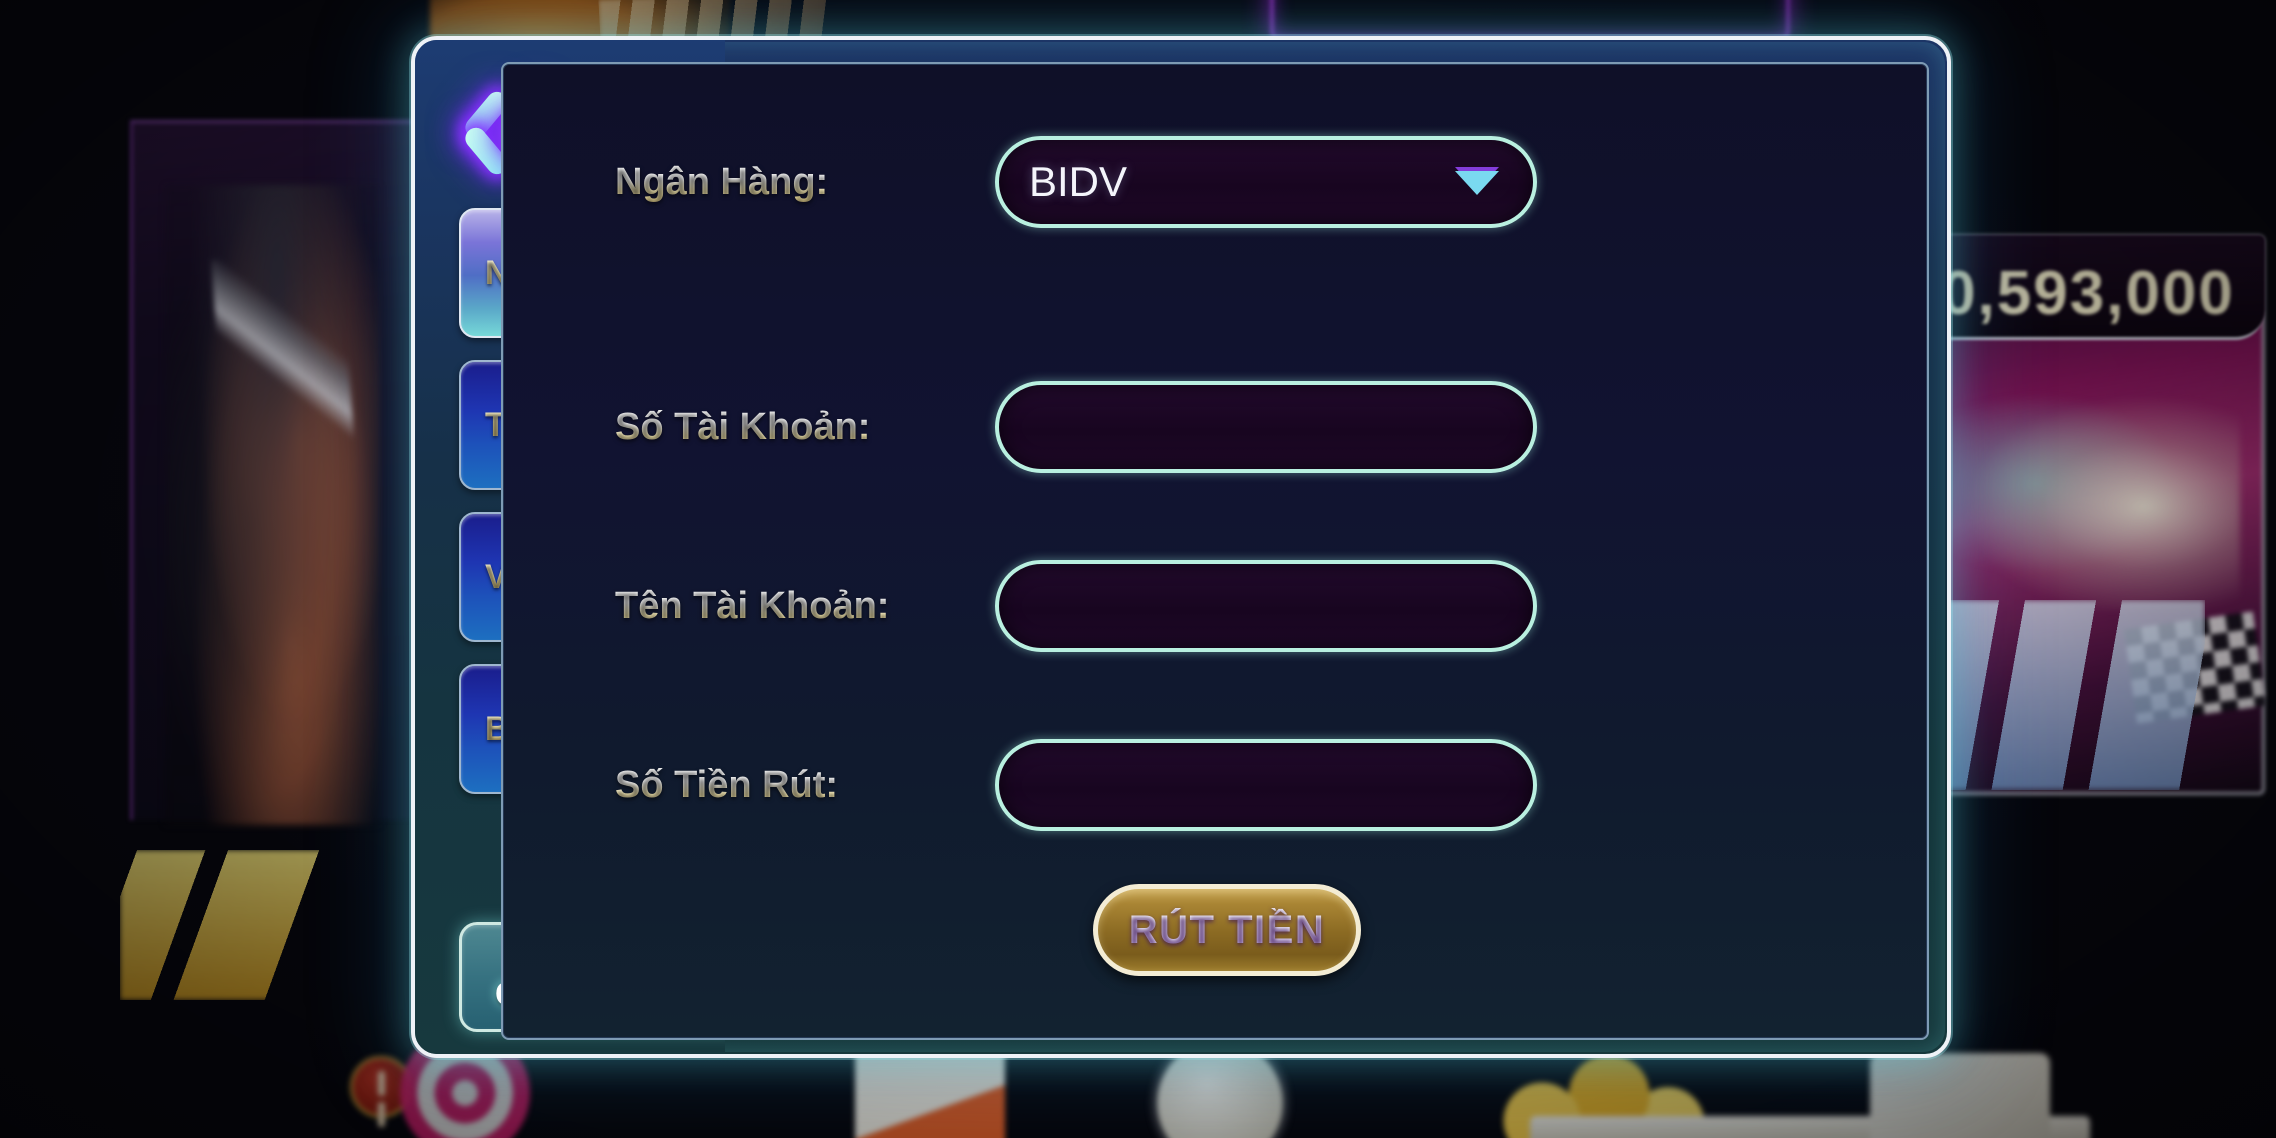 This screenshot has width=2276, height=1138. What do you see at coordinates (1078, 181) in the screenshot?
I see `bank-select-value: BIDV` at bounding box center [1078, 181].